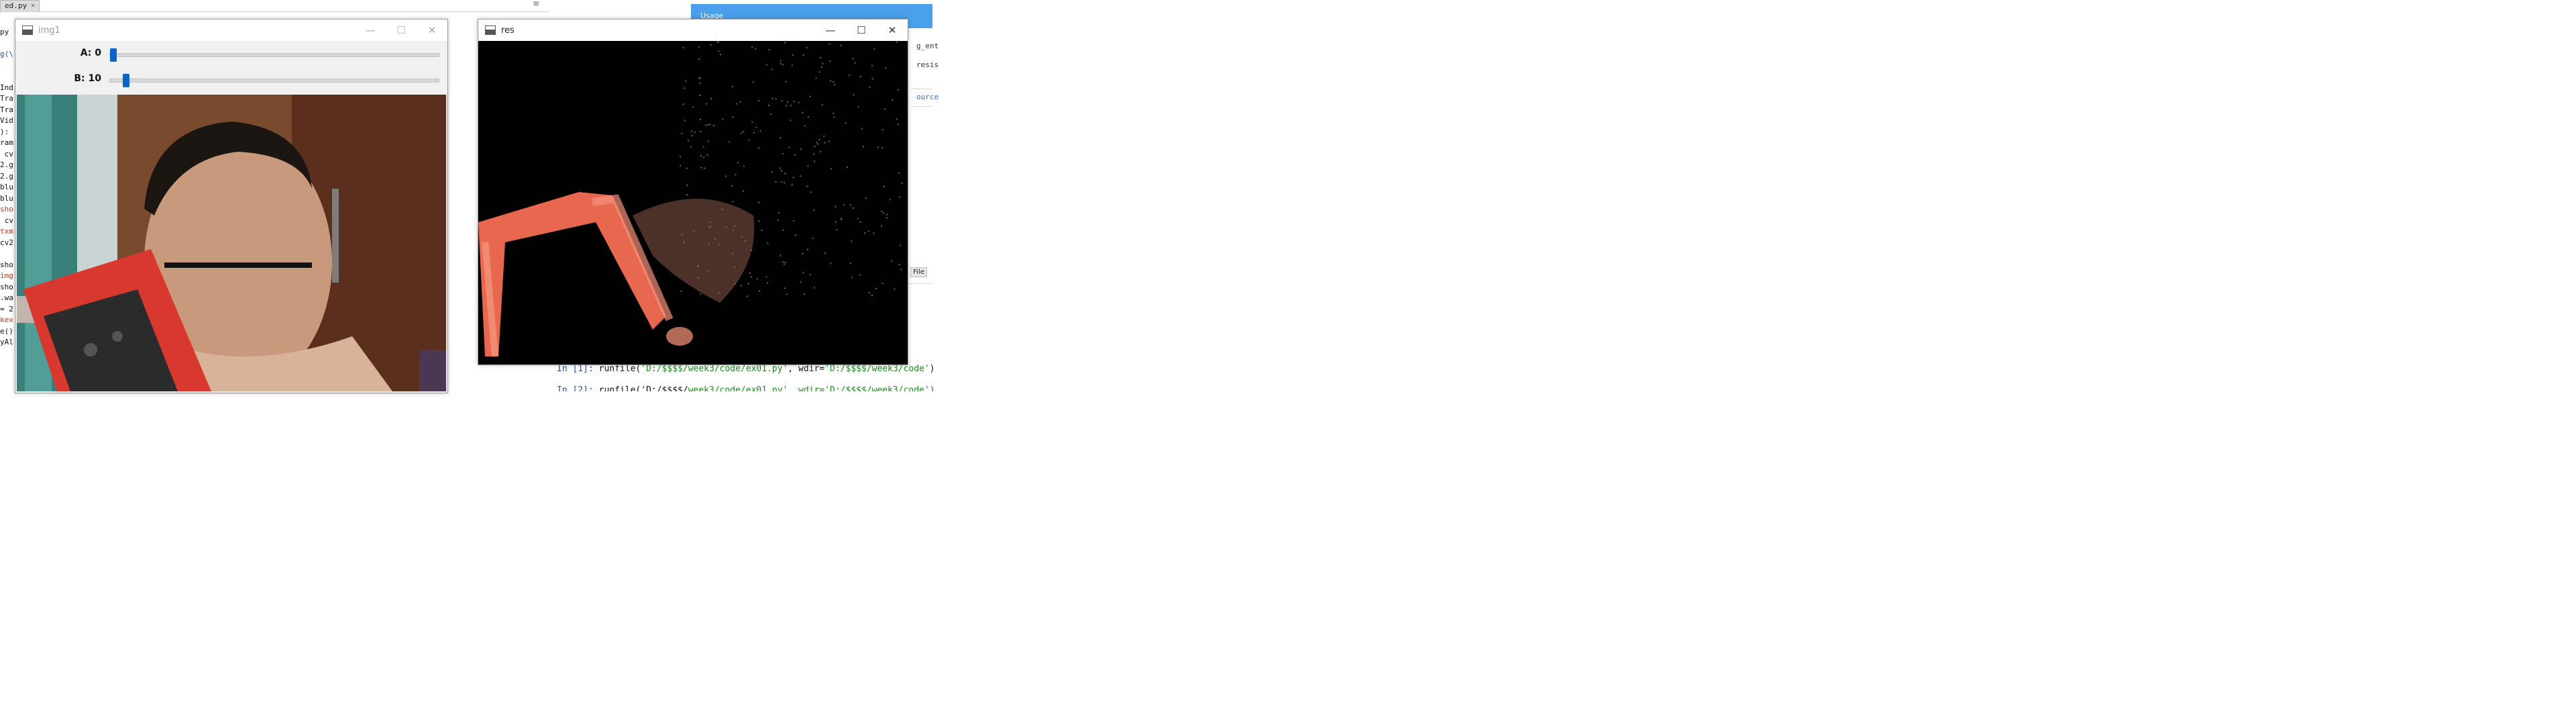 This screenshot has height=727, width=2576. Describe the element at coordinates (693, 192) in the screenshot. I see `res-window: res — ☐ ✕` at that location.